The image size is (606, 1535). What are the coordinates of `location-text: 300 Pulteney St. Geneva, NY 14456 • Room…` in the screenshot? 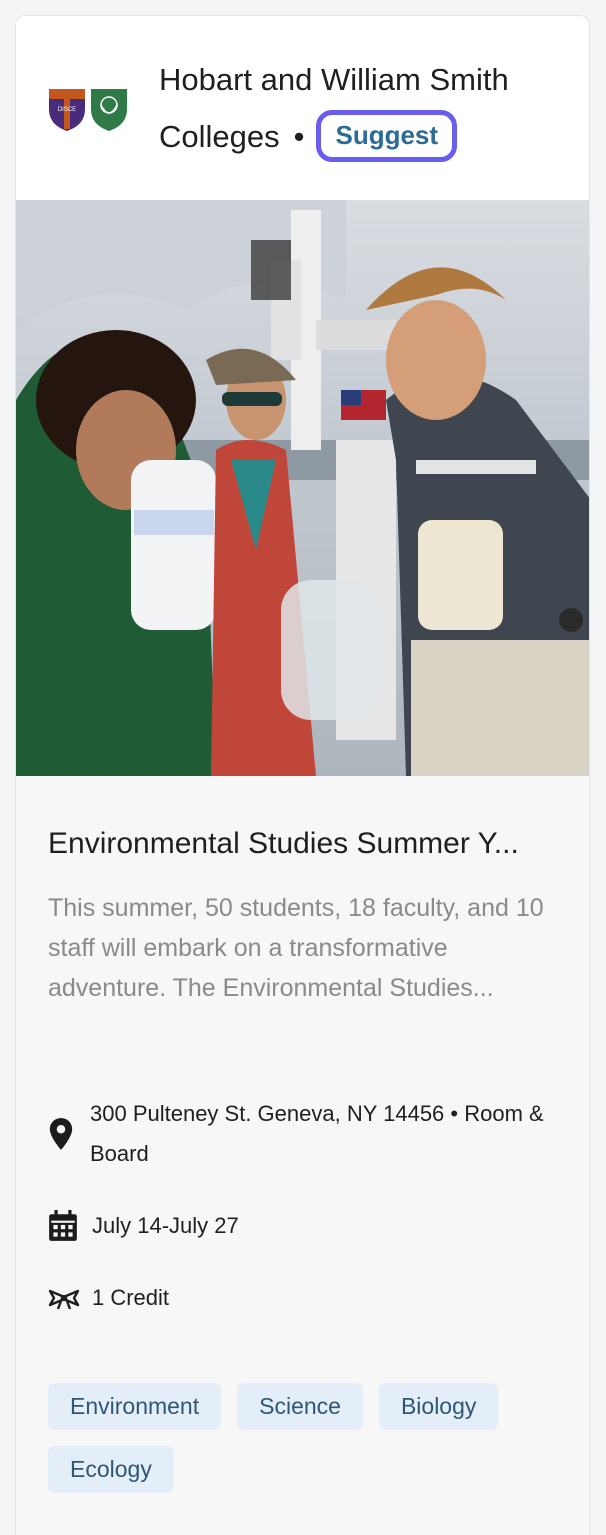 It's located at (317, 1133).